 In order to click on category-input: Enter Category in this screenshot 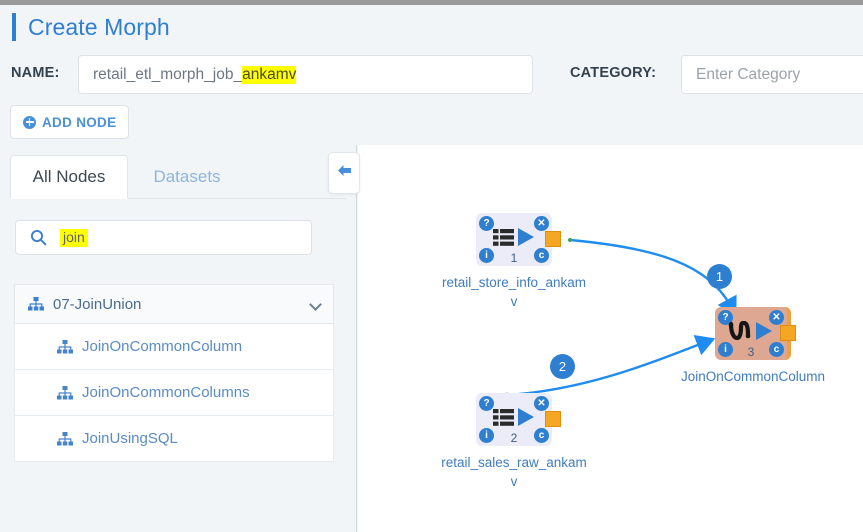, I will do `click(772, 74)`.